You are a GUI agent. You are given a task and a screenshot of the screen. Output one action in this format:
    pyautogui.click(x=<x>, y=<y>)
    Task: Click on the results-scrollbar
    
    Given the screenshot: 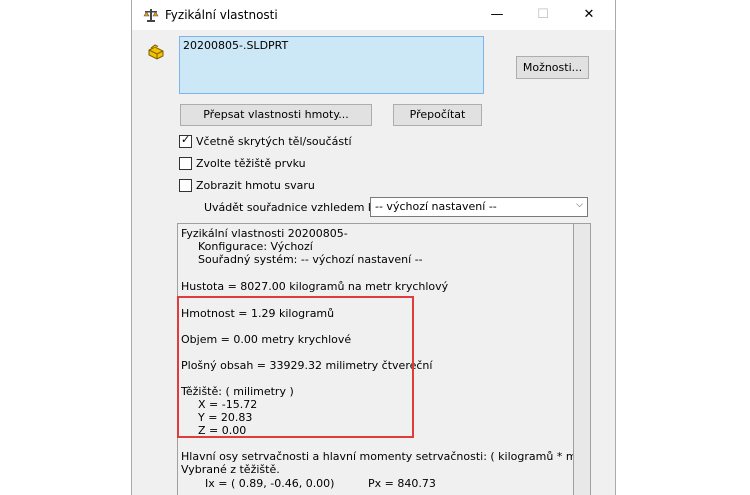 What is the action you would take?
    pyautogui.click(x=582, y=359)
    